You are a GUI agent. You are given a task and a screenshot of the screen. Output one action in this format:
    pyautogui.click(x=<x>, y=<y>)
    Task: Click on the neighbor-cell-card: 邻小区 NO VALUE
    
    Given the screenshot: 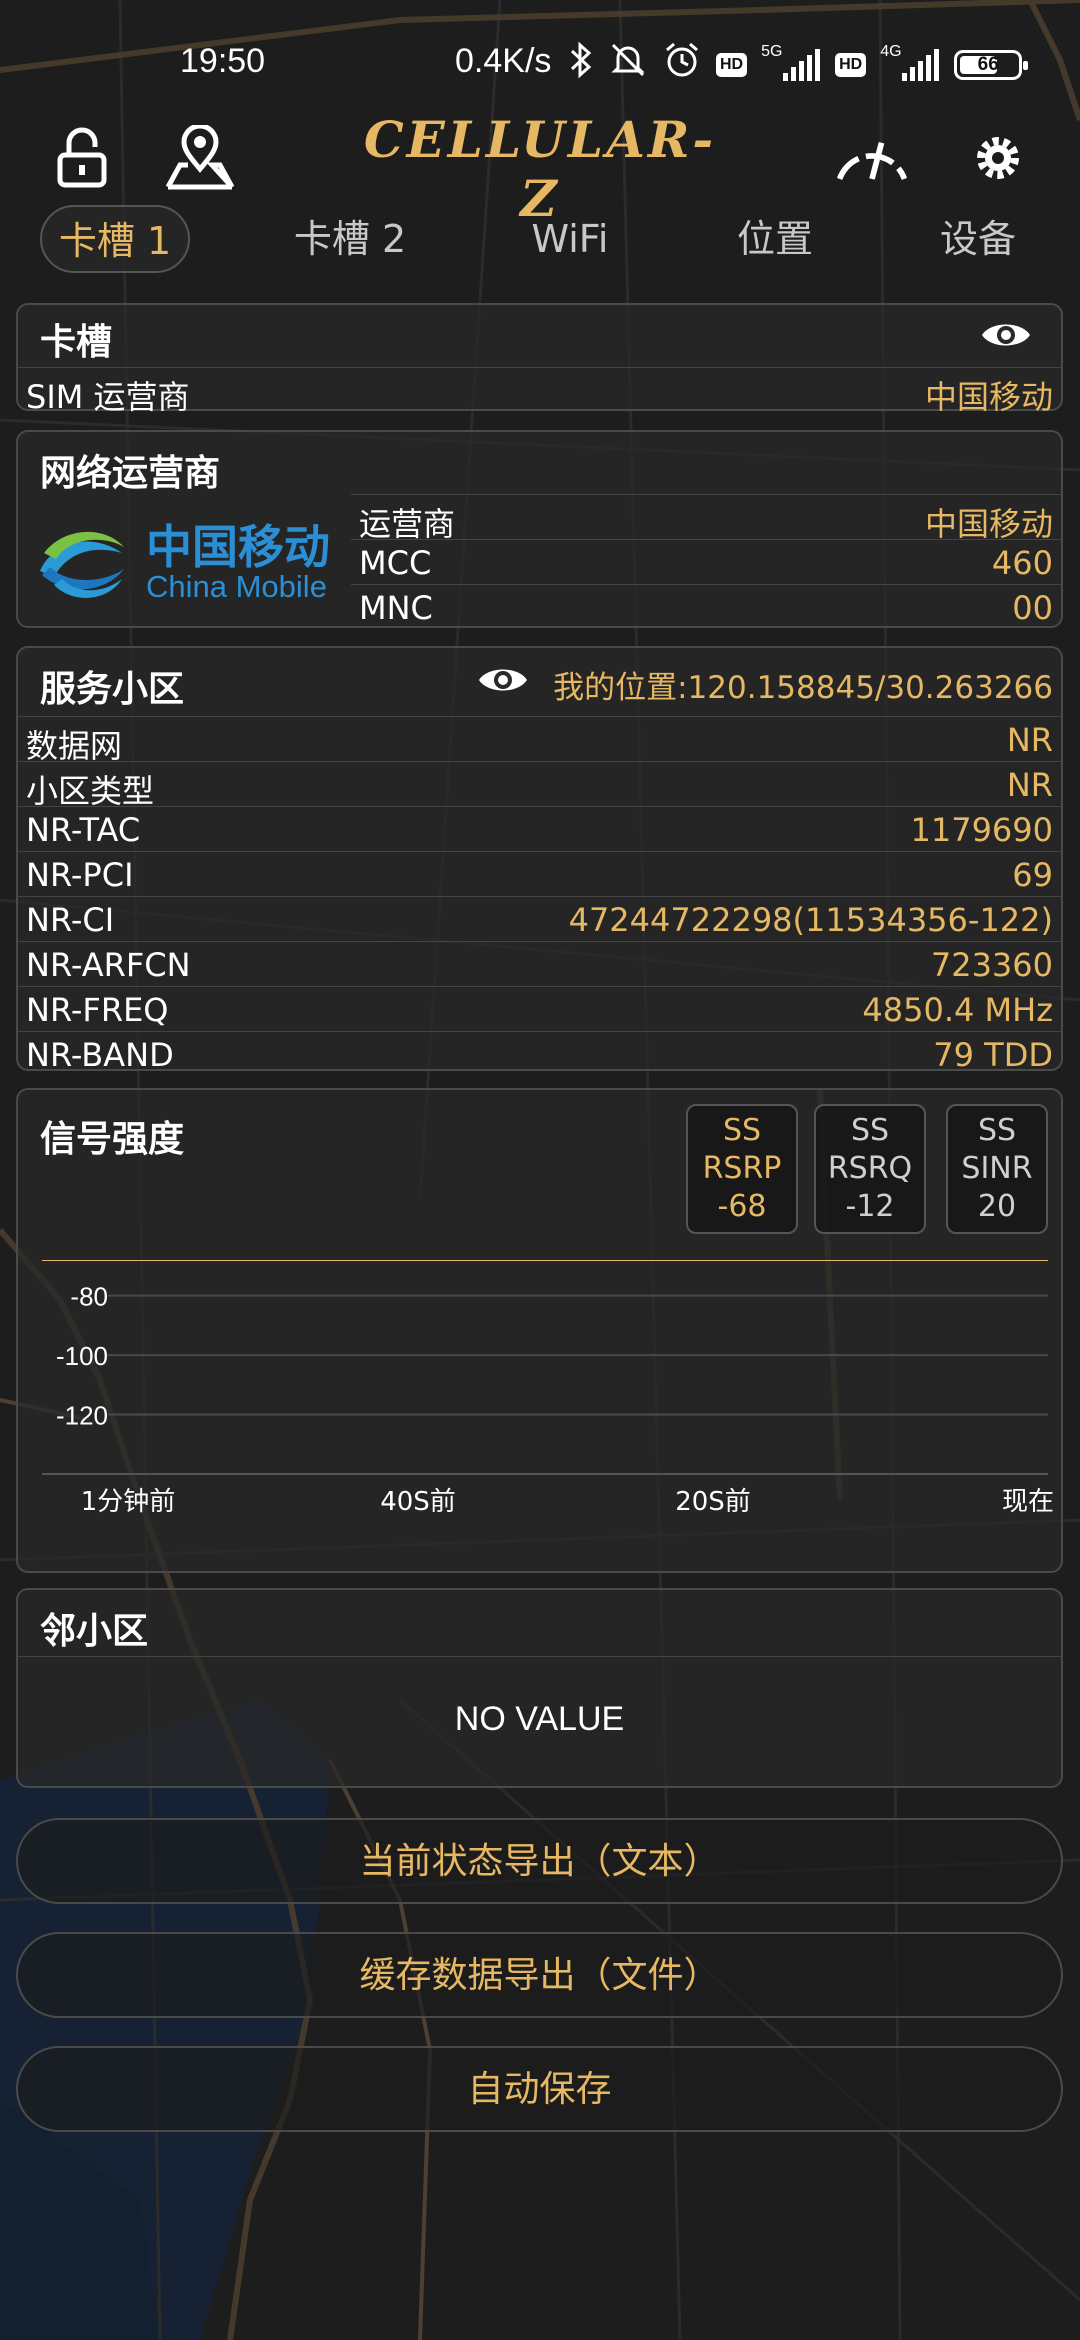 What is the action you would take?
    pyautogui.click(x=539, y=1688)
    